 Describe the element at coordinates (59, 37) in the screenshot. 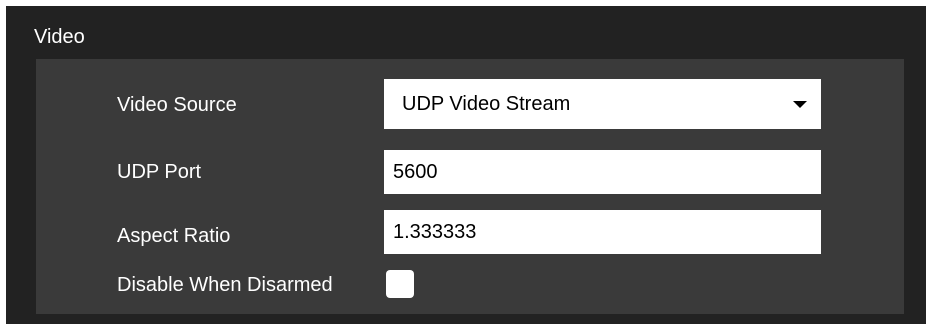

I see `section-title: Video` at that location.